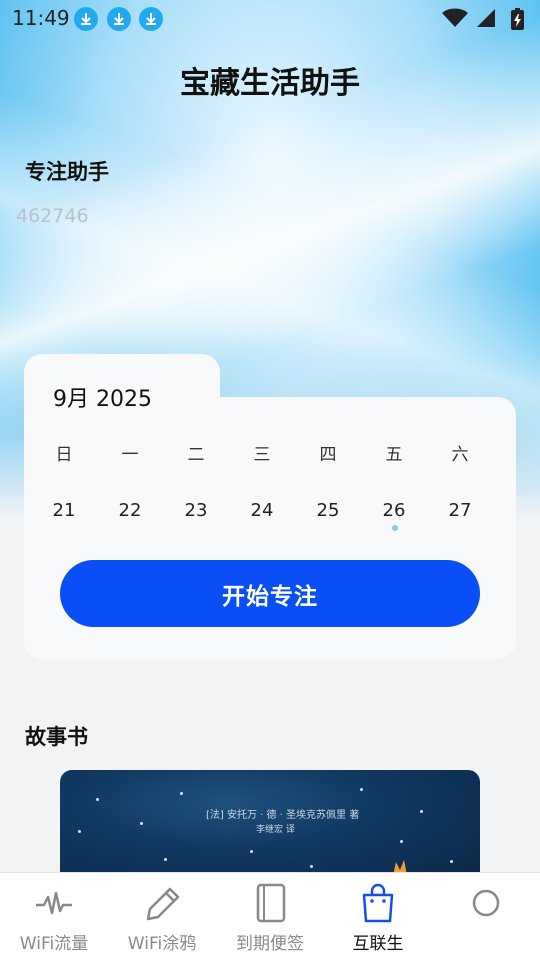  Describe the element at coordinates (262, 510) in the screenshot. I see `date-cell: 24` at that location.